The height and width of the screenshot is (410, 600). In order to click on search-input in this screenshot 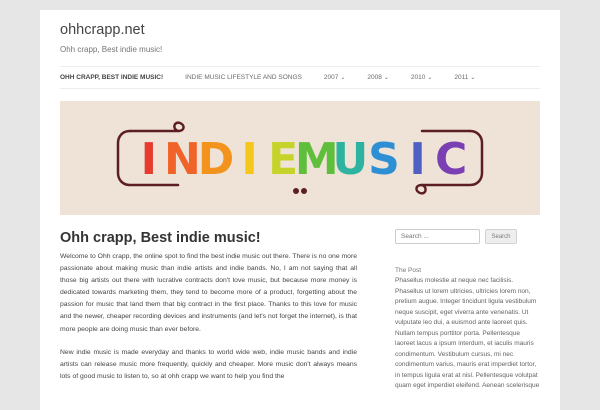, I will do `click(437, 236)`.